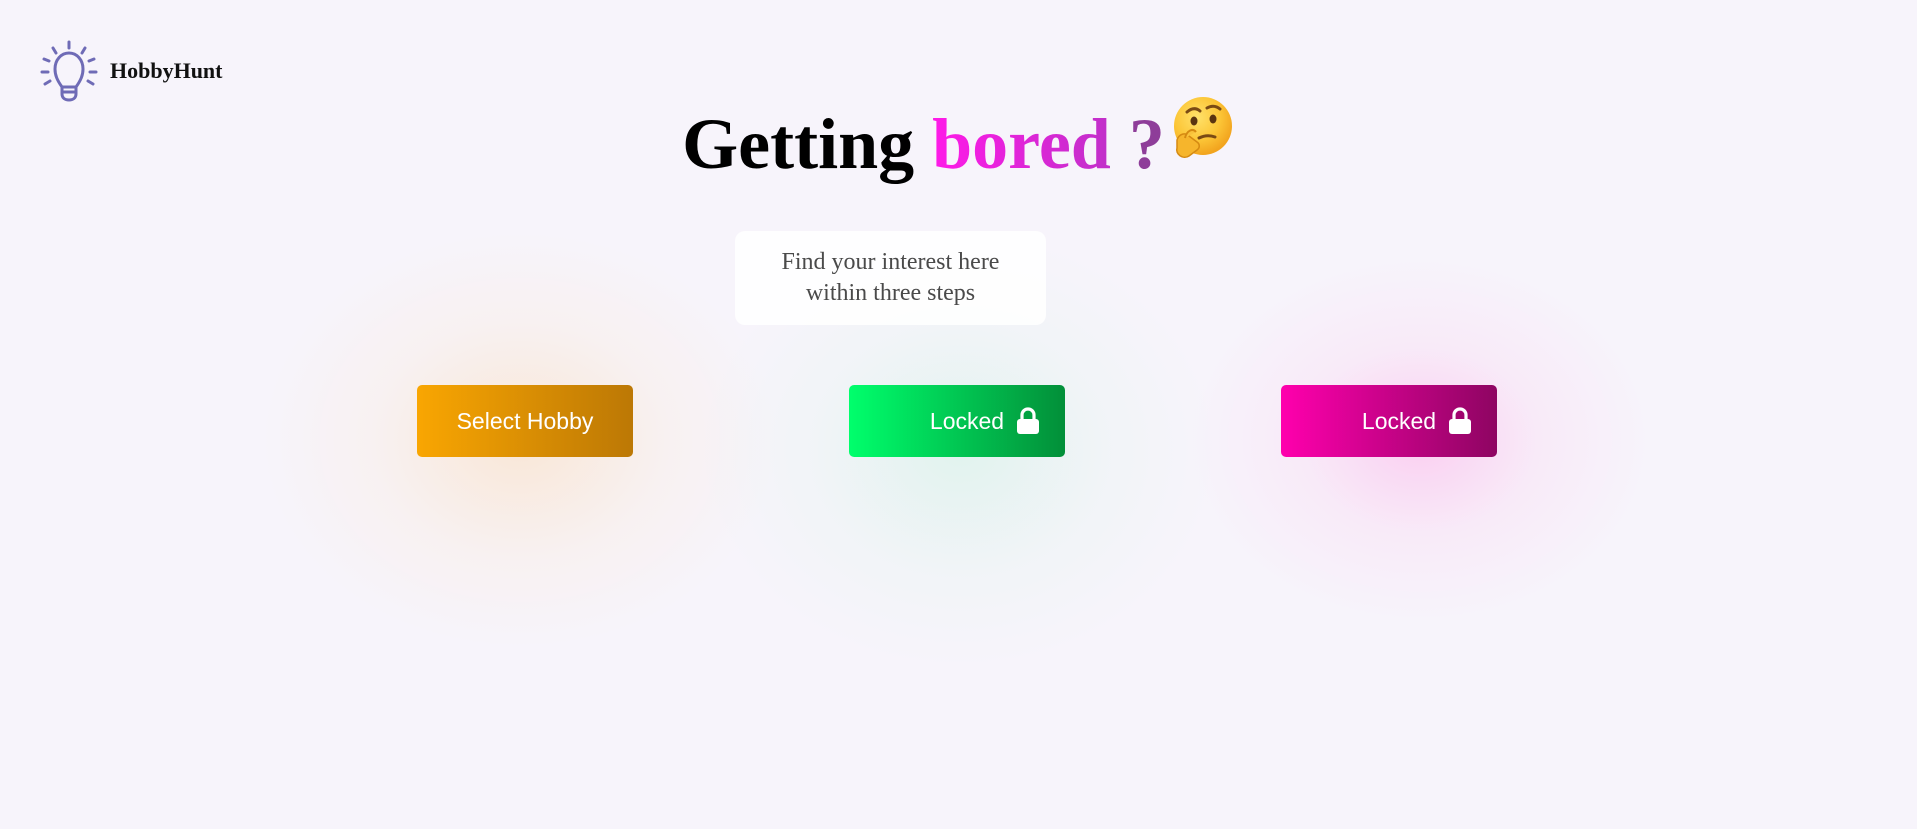  What do you see at coordinates (890, 293) in the screenshot?
I see `subtitle-line-2: within three steps` at bounding box center [890, 293].